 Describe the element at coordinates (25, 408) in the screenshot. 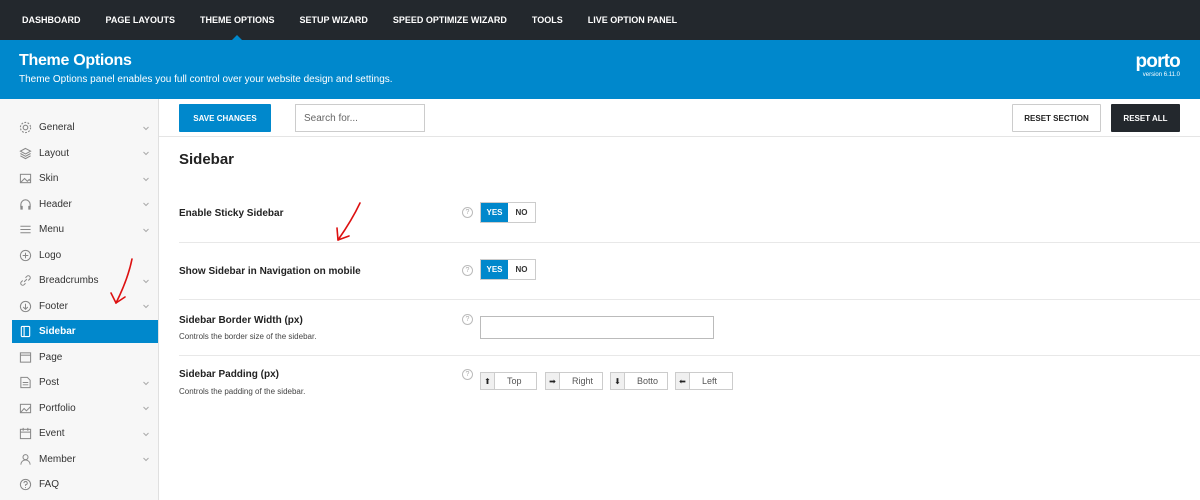

I see `portfolio-icon` at that location.